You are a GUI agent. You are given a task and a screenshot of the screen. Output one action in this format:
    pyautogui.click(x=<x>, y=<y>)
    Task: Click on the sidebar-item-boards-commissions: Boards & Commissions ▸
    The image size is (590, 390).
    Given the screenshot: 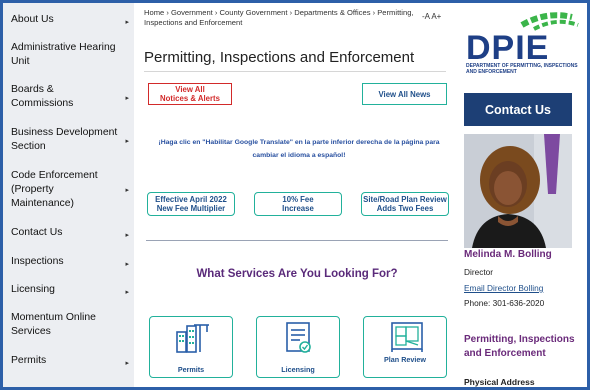 What is the action you would take?
    pyautogui.click(x=68, y=97)
    